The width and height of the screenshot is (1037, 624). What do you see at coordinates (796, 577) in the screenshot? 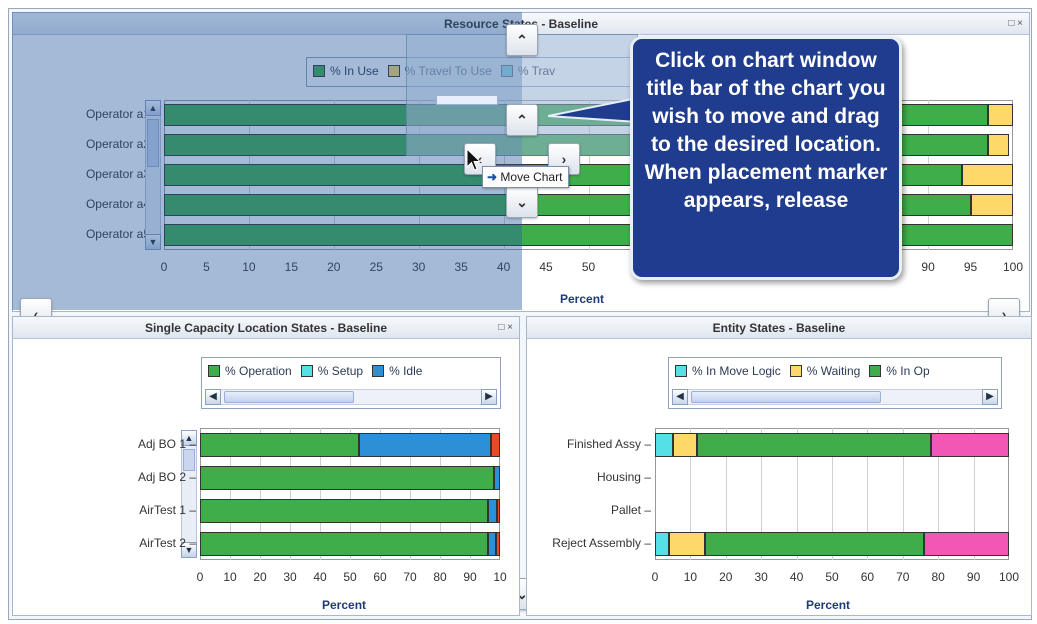
I see `entity-x-tick-label: 40` at bounding box center [796, 577].